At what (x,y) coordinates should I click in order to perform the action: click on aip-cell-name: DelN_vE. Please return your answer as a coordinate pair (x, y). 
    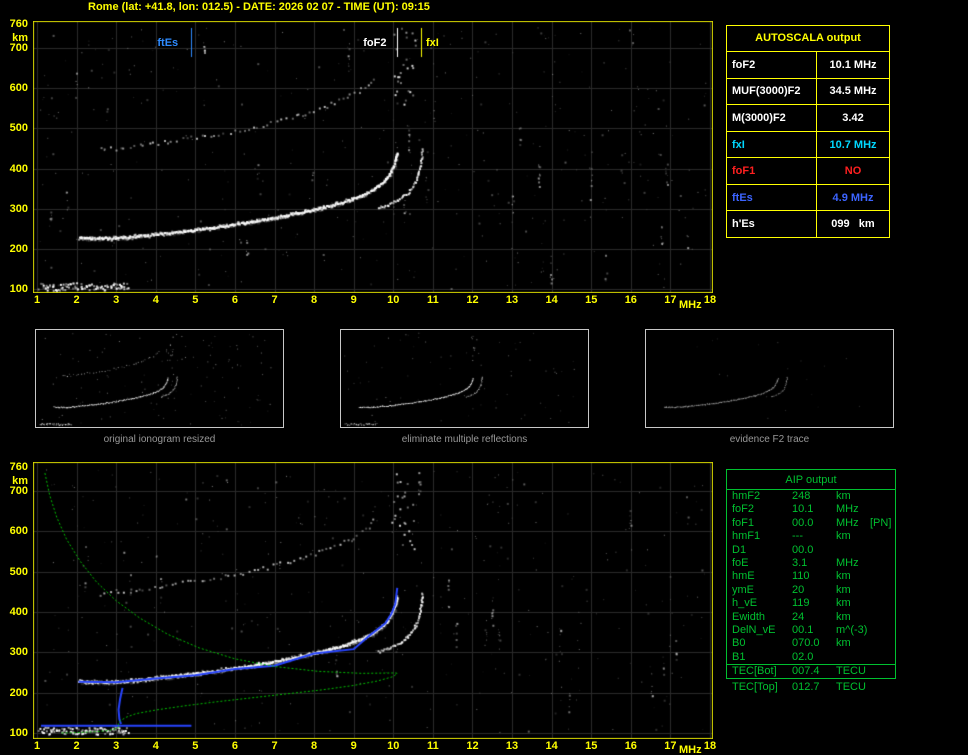
    Looking at the image, I should click on (754, 629).